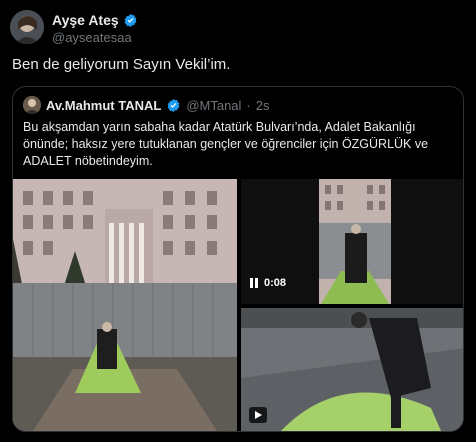 Image resolution: width=476 pixels, height=442 pixels. I want to click on video-time: 0:08, so click(275, 283).